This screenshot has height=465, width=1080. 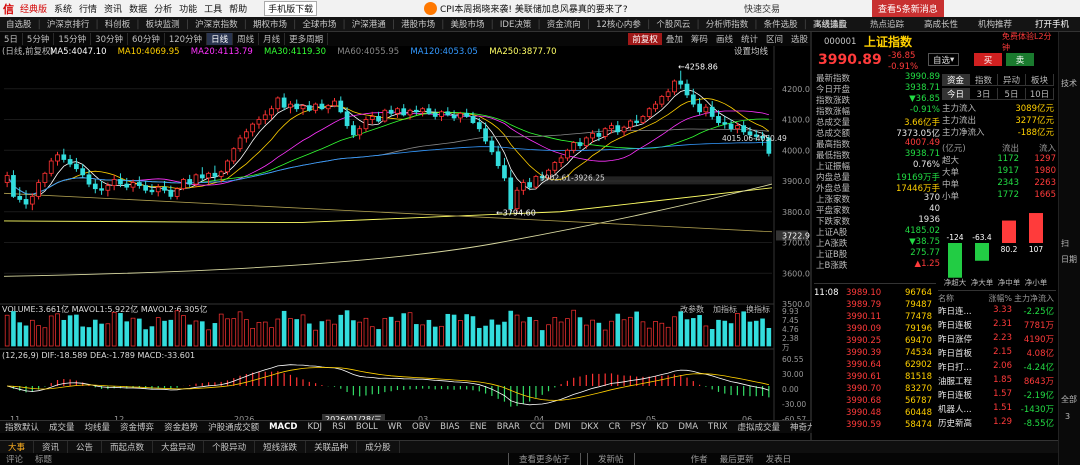 What do you see at coordinates (645, 39) in the screenshot?
I see `adjust-button: 前复权` at bounding box center [645, 39].